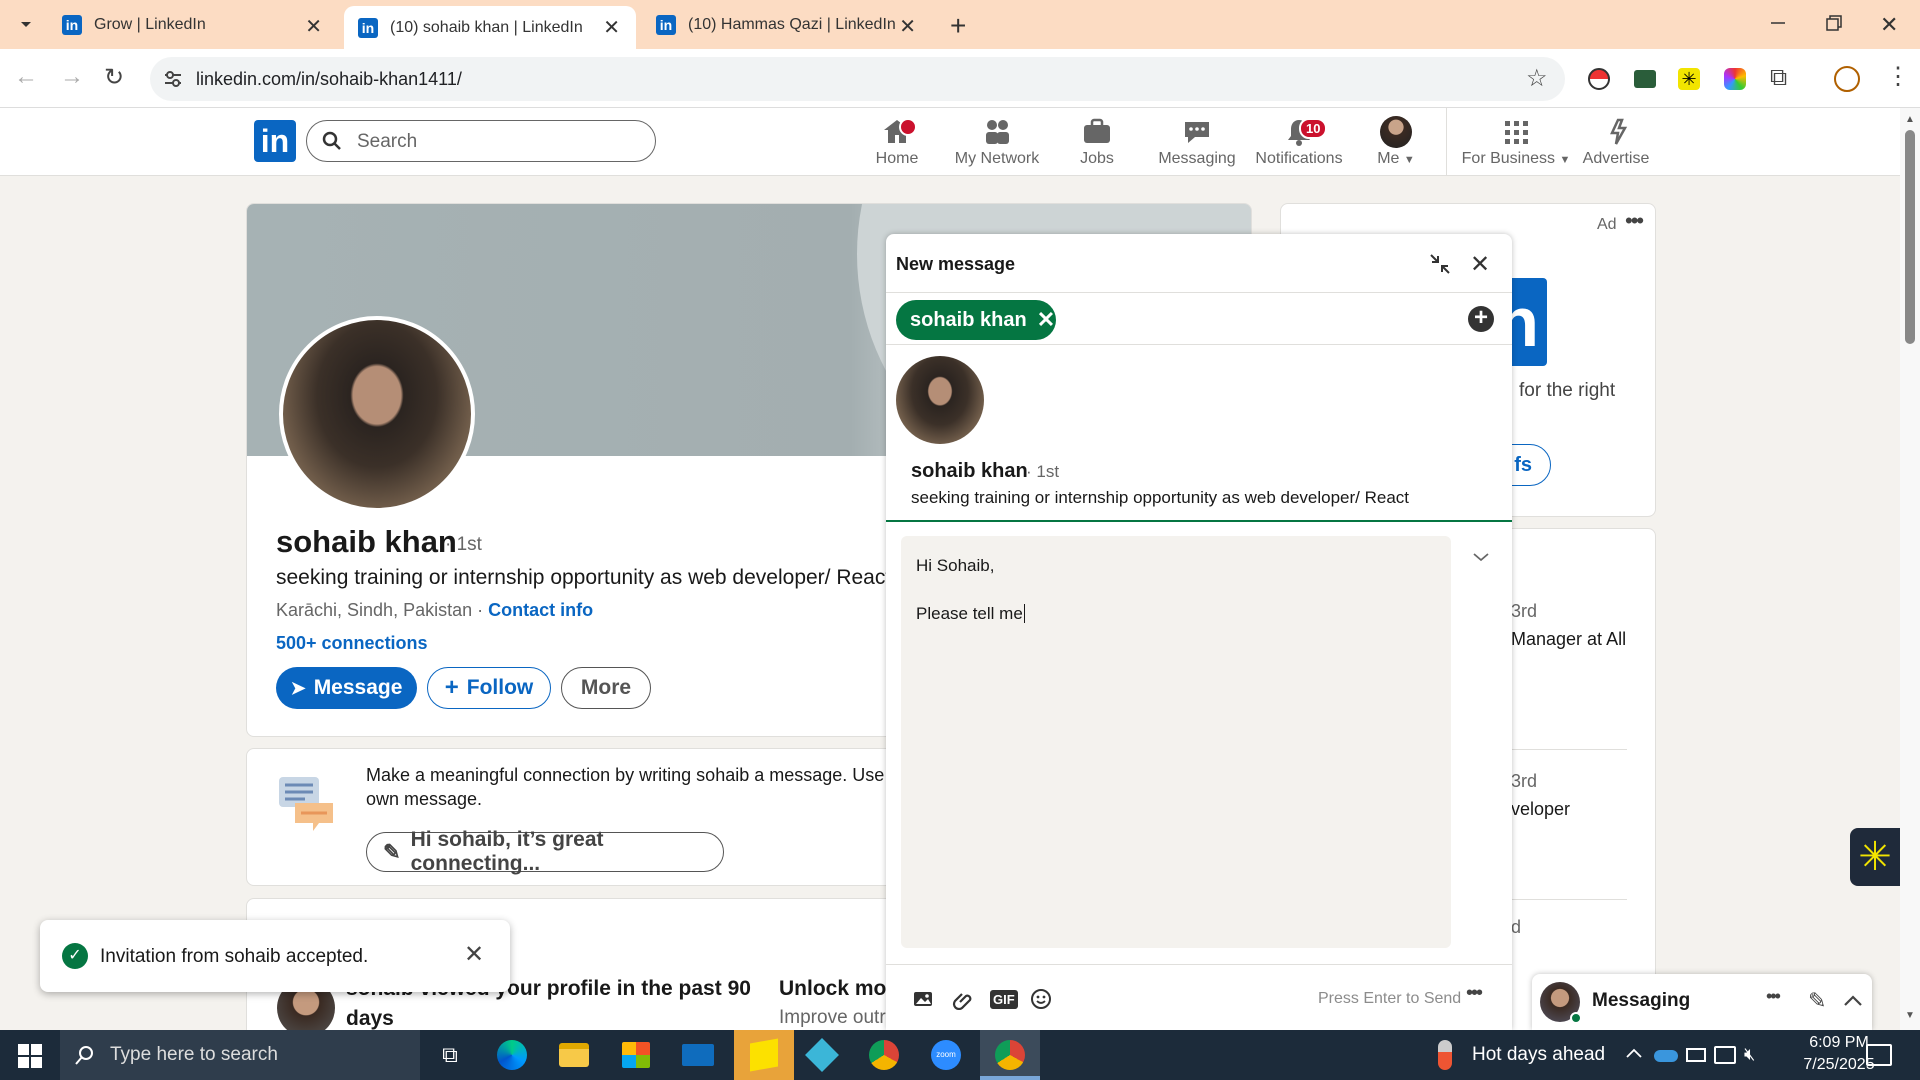  Describe the element at coordinates (30, 1056) in the screenshot. I see `start-button-icon` at that location.